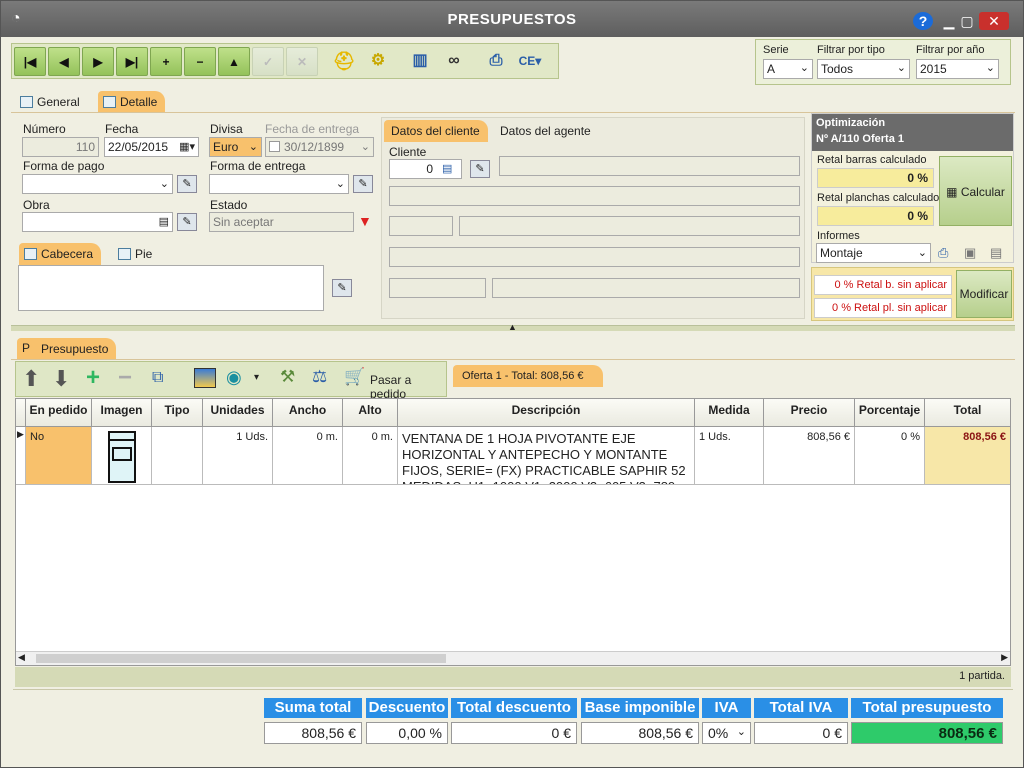  Describe the element at coordinates (726, 733) in the screenshot. I see `iva-select: 0% ⌄` at that location.